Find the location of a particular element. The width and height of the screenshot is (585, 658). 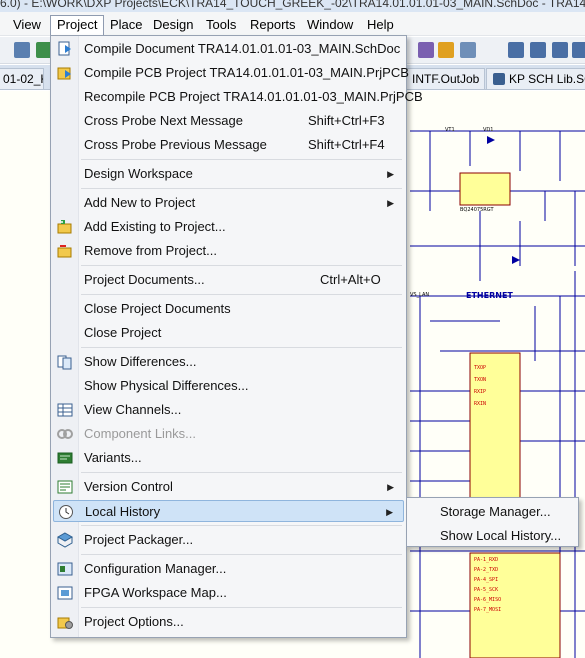

vt1-label: VT1 is located at coordinates (450, 130).